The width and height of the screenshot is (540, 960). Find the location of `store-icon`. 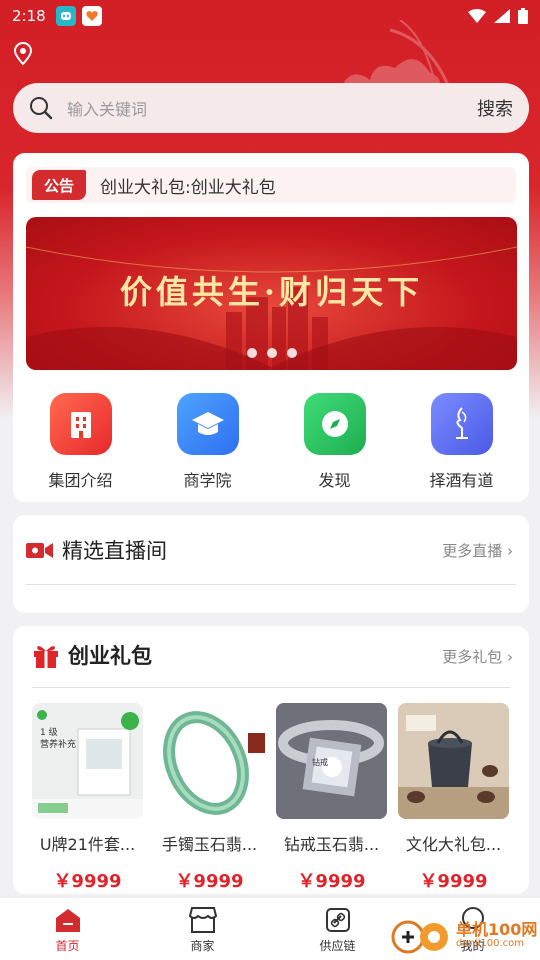

store-icon is located at coordinates (202, 920).